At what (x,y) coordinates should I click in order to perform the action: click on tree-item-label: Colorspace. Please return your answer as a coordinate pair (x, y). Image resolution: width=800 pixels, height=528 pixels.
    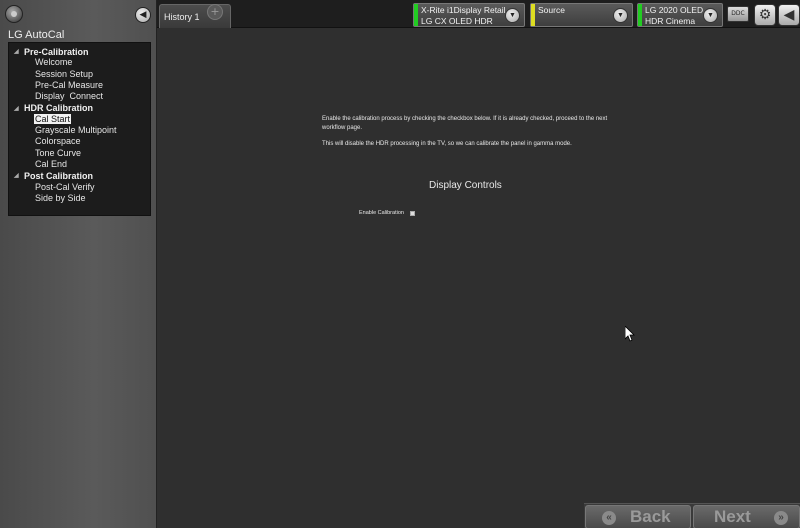
    Looking at the image, I should click on (58, 141).